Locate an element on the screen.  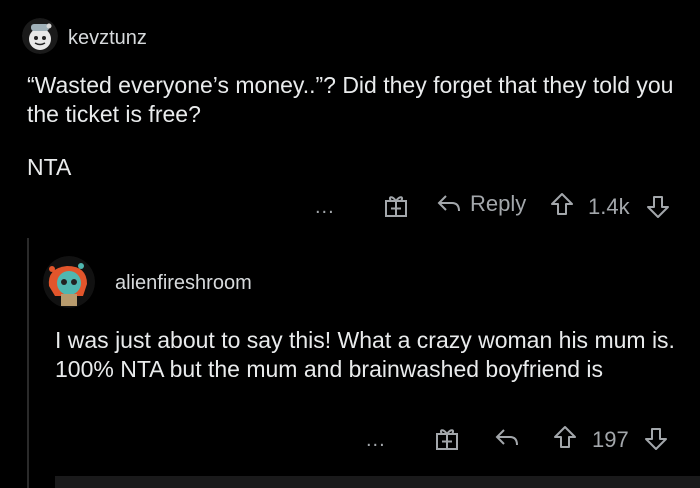
thread-line is located at coordinates (28, 363).